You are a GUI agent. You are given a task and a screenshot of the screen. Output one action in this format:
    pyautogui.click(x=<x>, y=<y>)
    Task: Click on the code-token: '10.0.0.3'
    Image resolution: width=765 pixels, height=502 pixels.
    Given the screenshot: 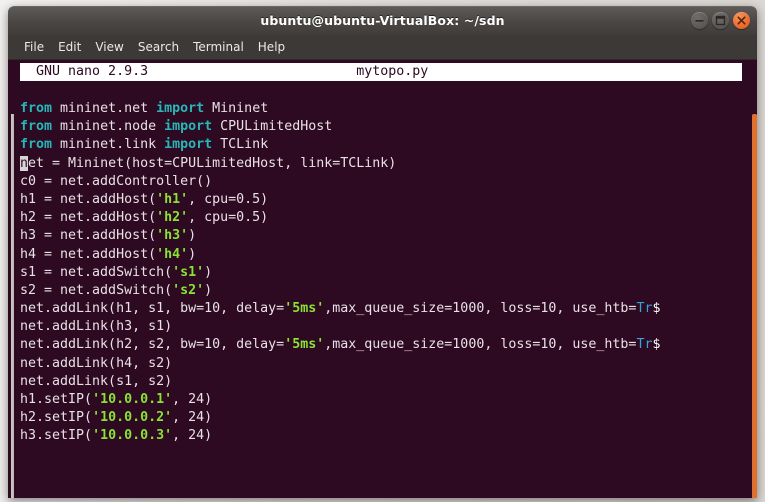 What is the action you would take?
    pyautogui.click(x=132, y=436)
    